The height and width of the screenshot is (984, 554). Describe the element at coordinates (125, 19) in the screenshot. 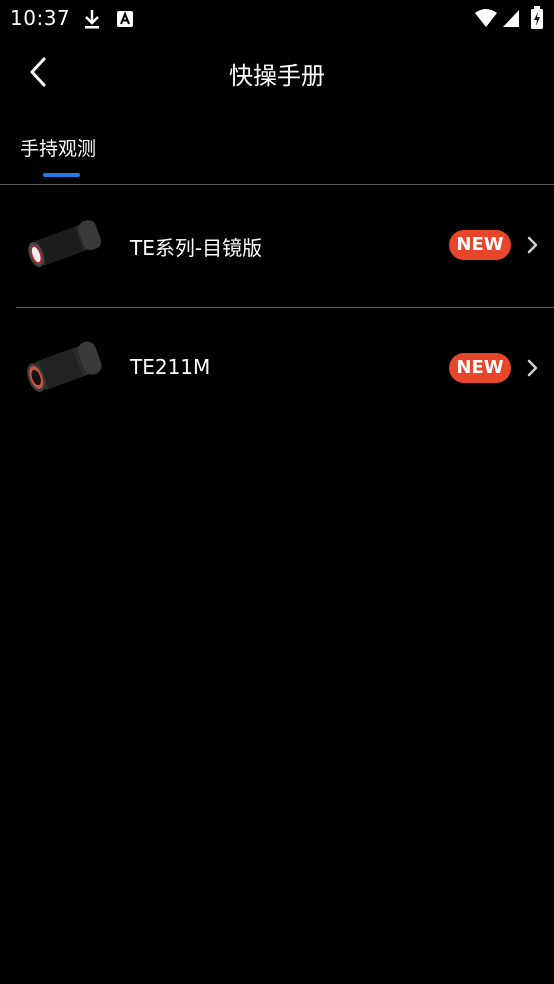

I see `a-icon` at that location.